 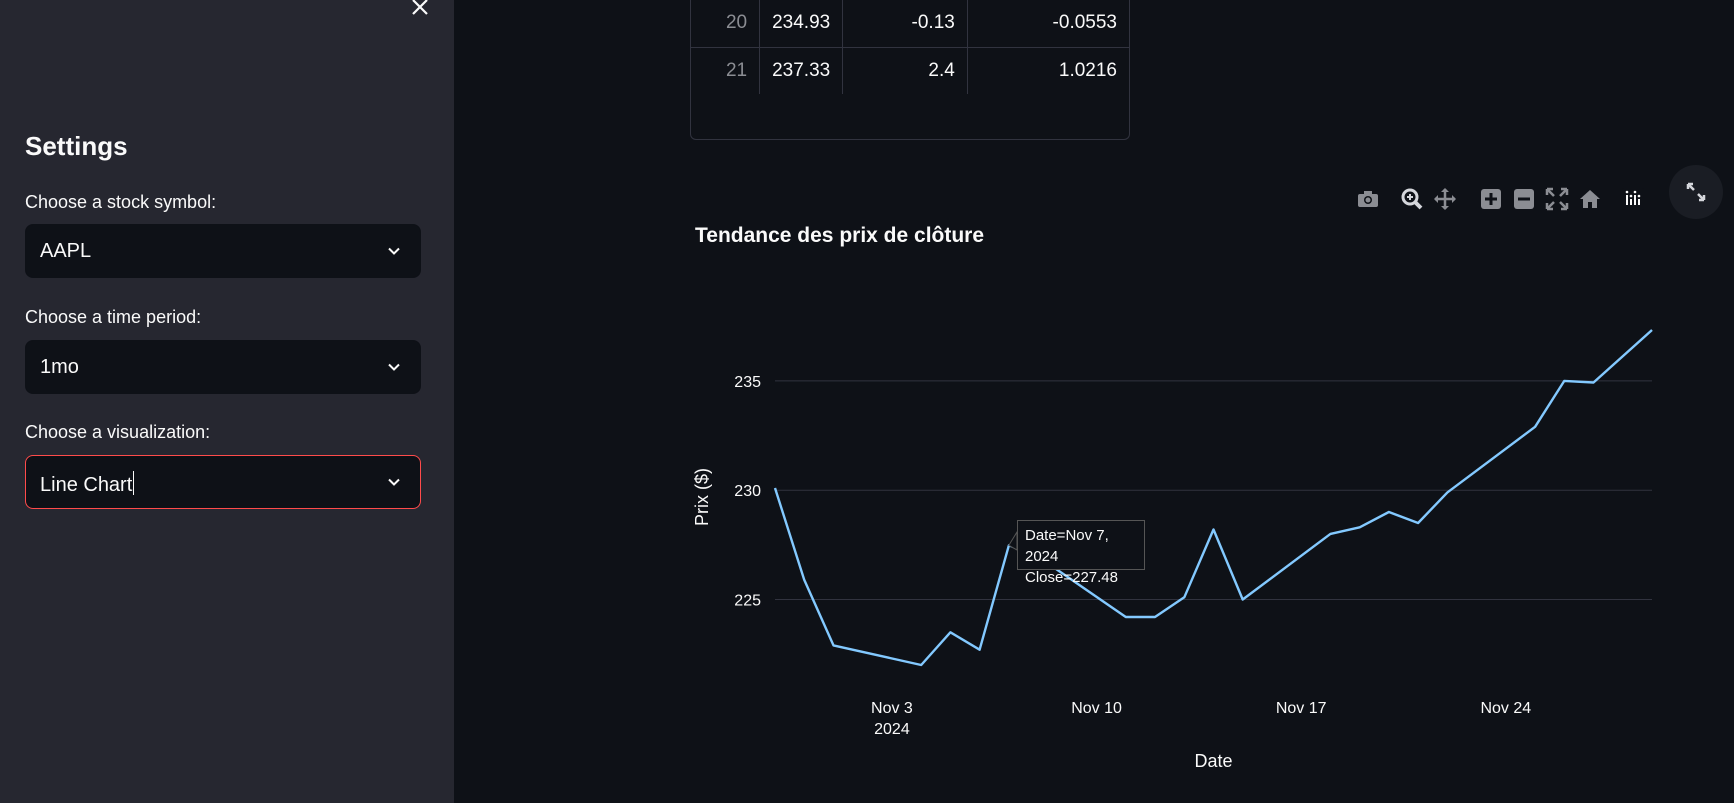 What do you see at coordinates (1505, 708) in the screenshot?
I see `x-tick-label: Nov 24` at bounding box center [1505, 708].